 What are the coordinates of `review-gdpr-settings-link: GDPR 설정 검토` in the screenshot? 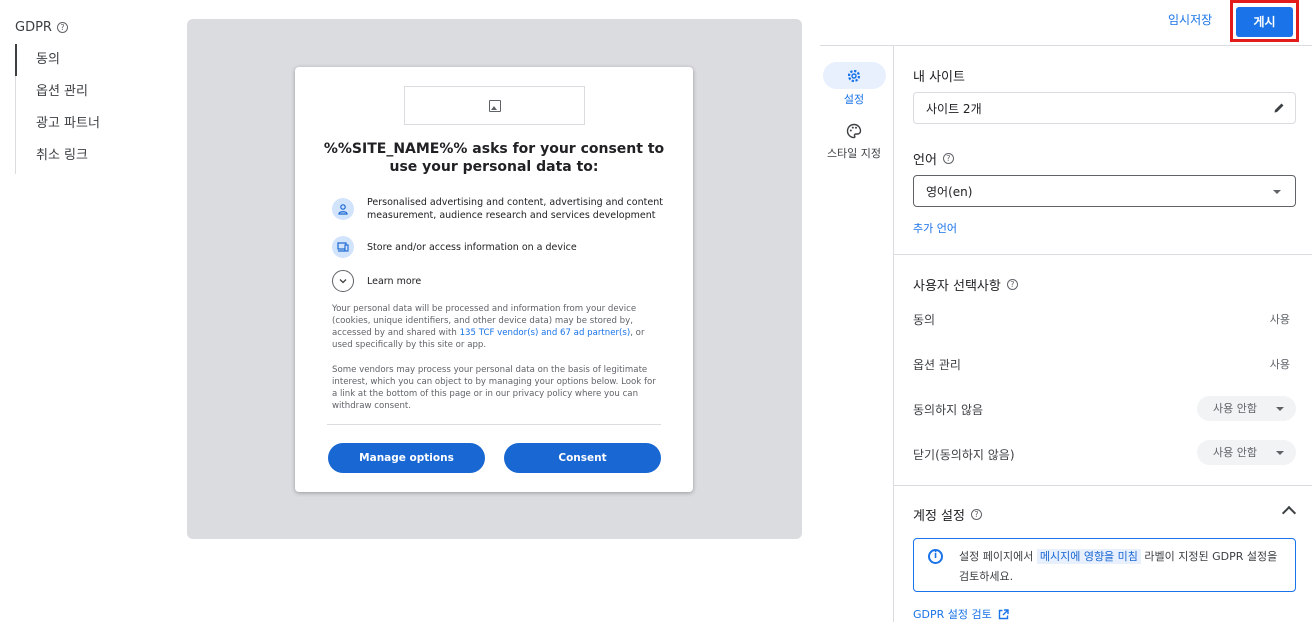 It's located at (961, 614).